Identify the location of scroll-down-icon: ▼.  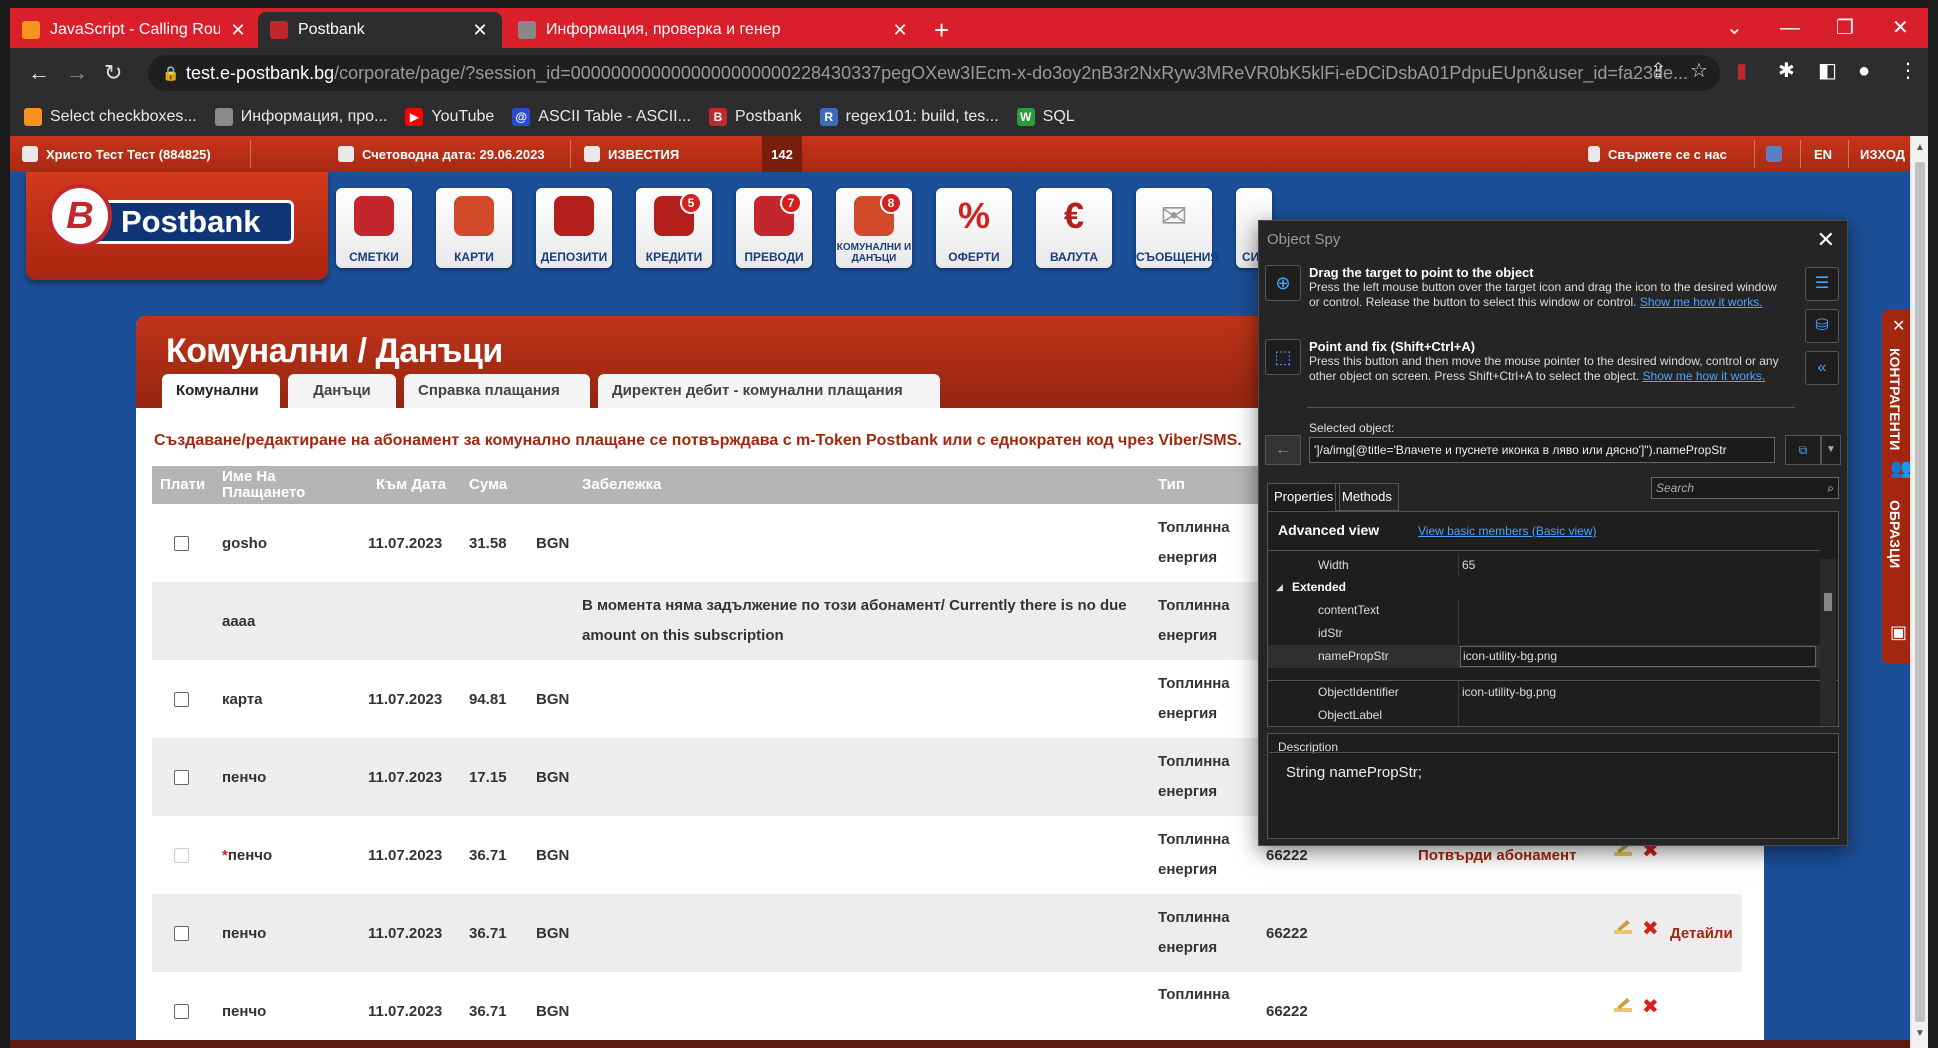
(1920, 1033).